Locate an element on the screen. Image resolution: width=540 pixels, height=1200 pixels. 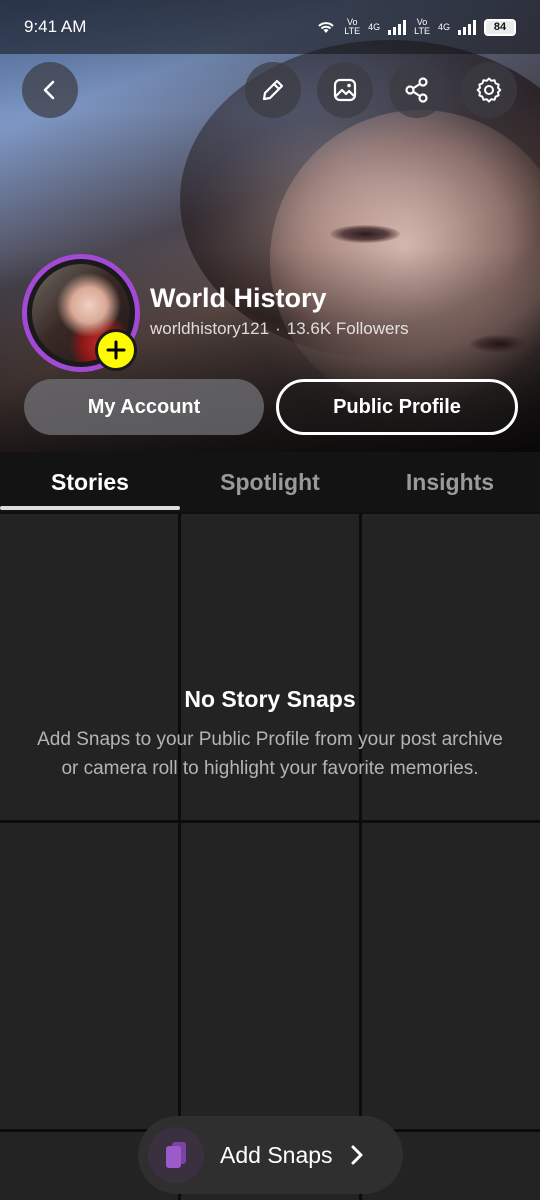
tab-insights: Insights is located at coordinates (450, 482).